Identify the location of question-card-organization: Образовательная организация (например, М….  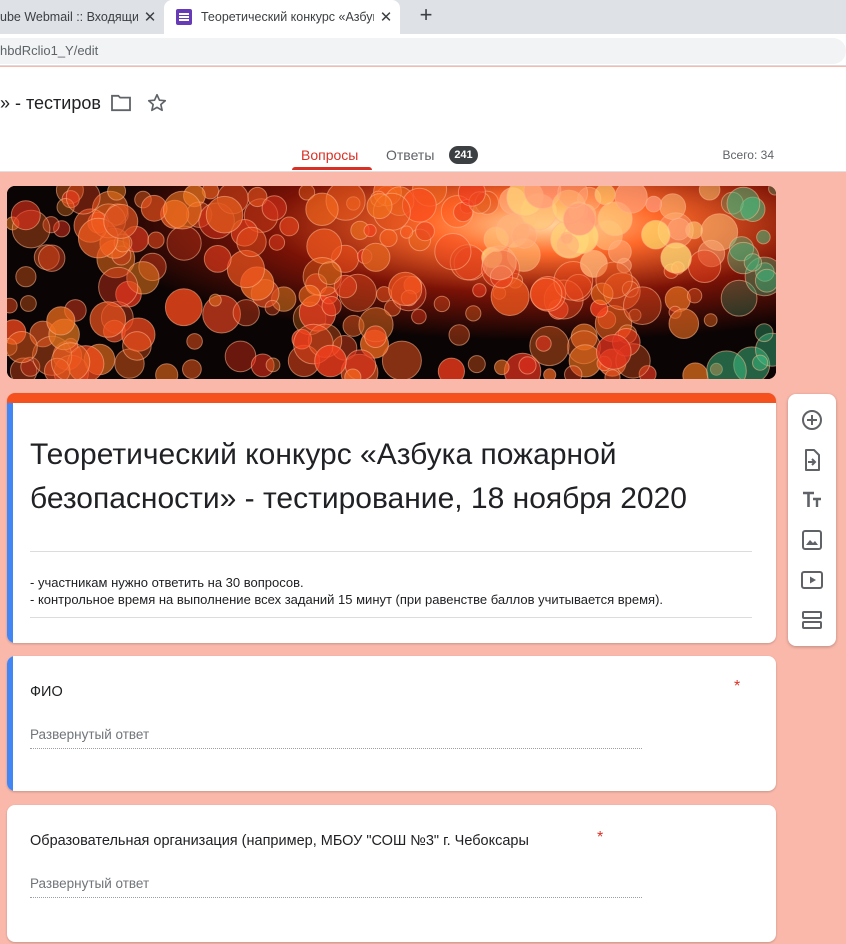
(391, 873).